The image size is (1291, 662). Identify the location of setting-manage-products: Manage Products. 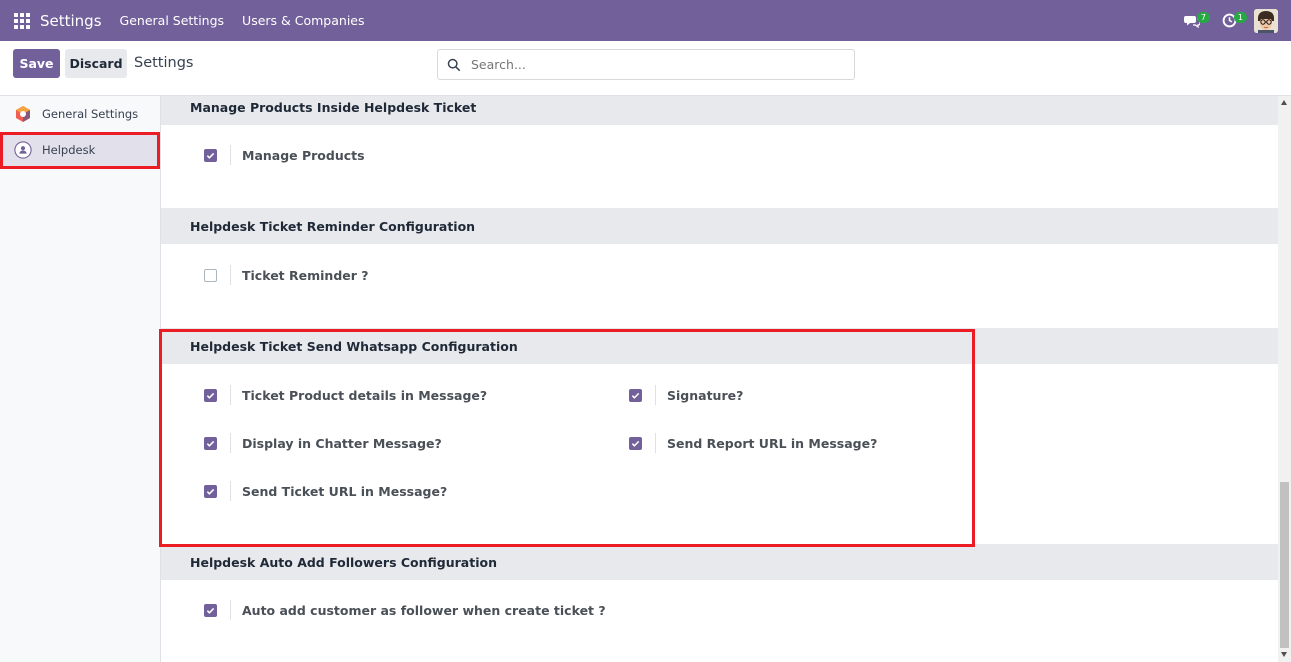
(284, 155).